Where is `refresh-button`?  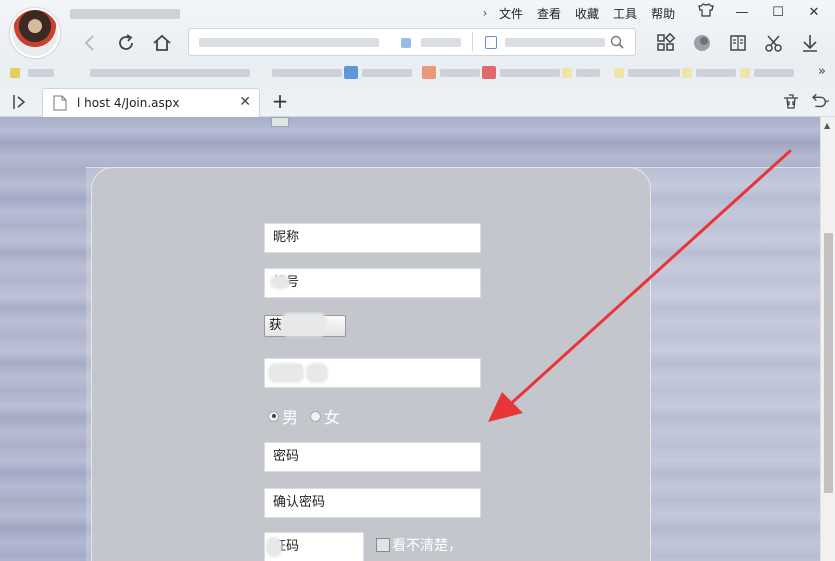 refresh-button is located at coordinates (126, 43).